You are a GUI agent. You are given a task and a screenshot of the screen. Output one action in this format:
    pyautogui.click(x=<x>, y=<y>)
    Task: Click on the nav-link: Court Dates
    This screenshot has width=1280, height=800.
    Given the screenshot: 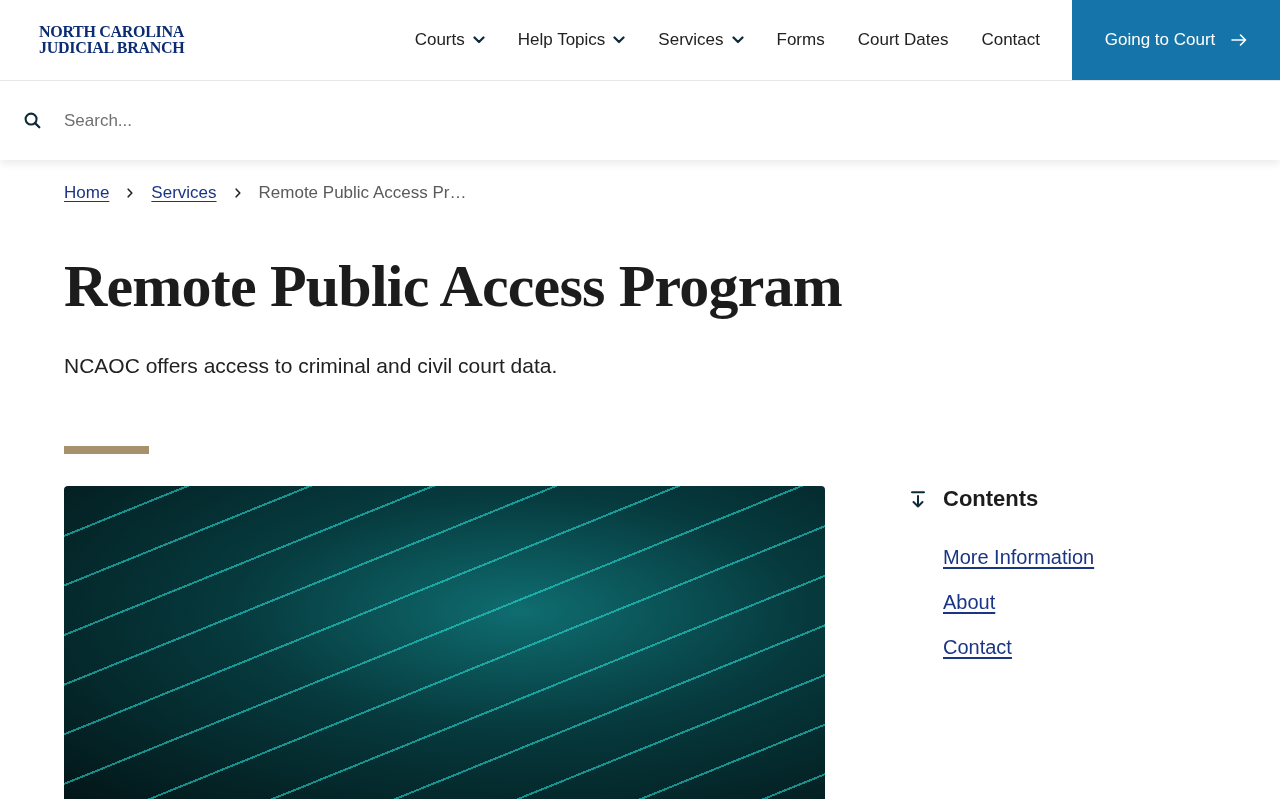 What is the action you would take?
    pyautogui.click(x=903, y=40)
    